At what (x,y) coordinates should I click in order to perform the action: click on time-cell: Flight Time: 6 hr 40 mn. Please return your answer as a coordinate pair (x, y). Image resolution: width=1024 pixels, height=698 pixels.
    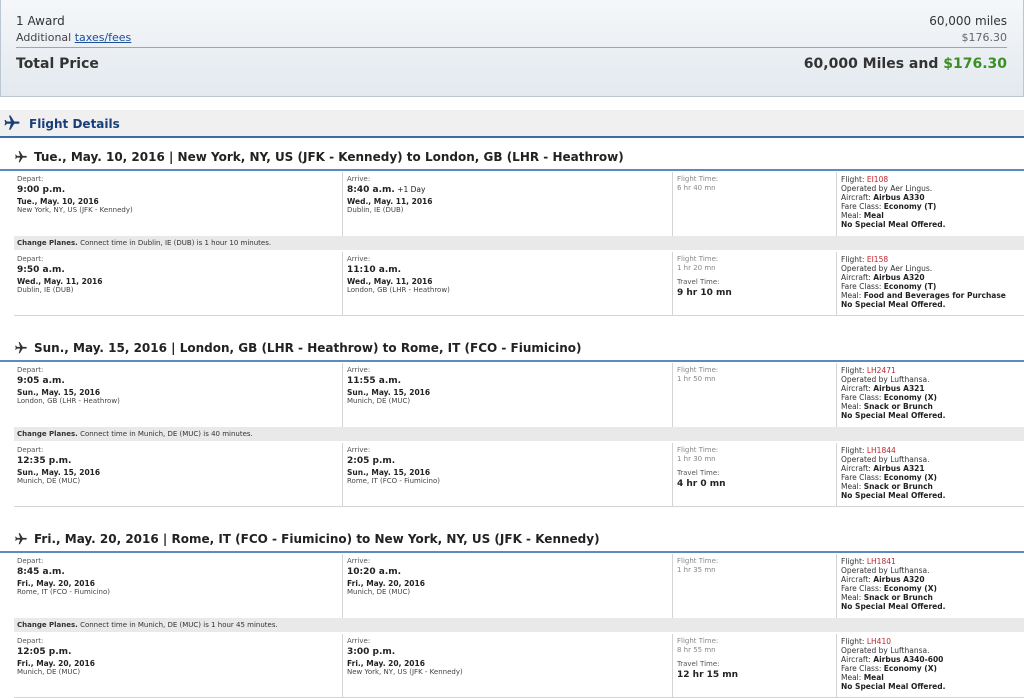
    Looking at the image, I should click on (755, 204).